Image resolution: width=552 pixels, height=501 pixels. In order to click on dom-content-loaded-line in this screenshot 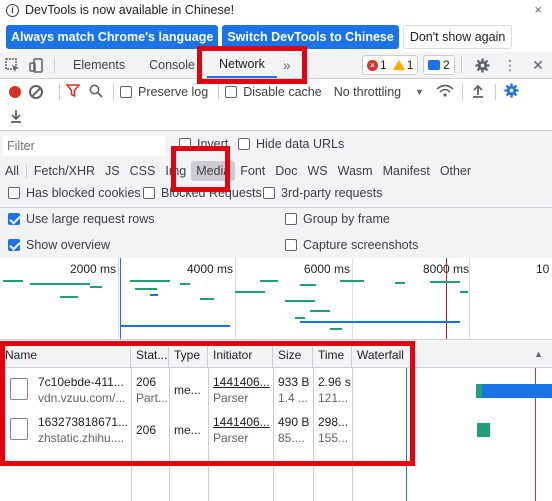, I will do `click(120, 298)`.